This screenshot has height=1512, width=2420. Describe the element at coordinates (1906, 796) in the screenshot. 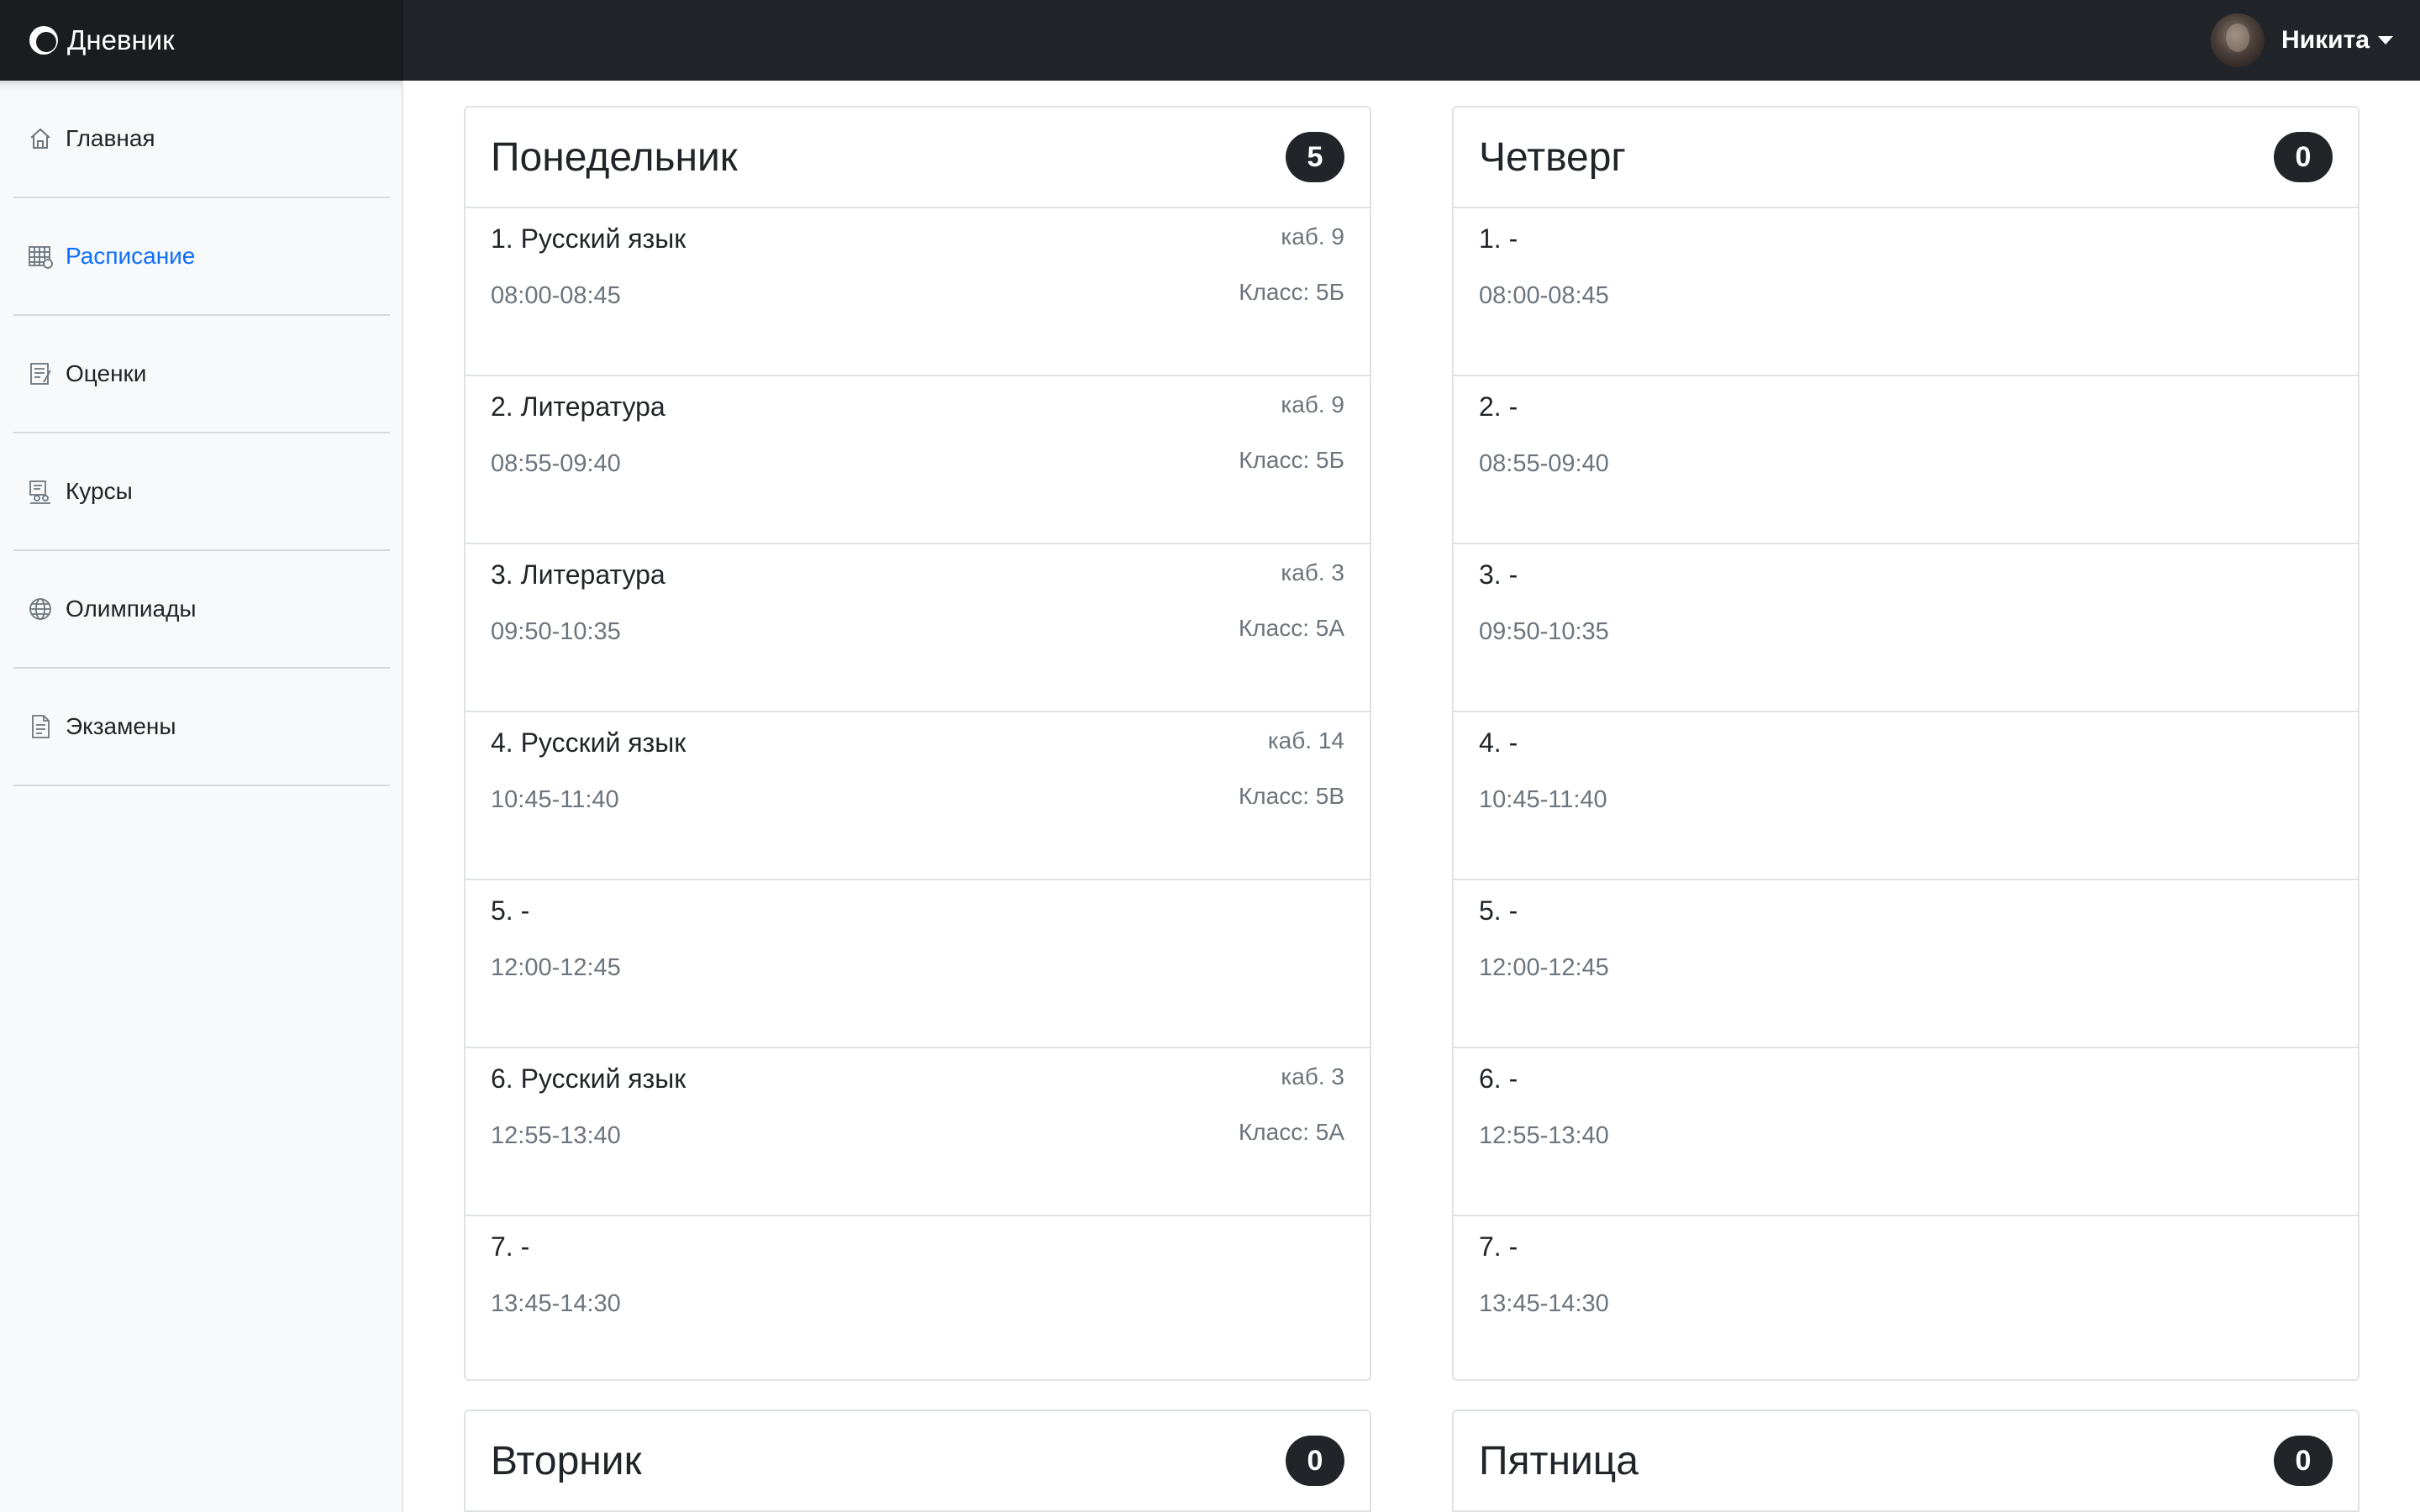

I see `lesson-item: 4. - 10:45-11:40` at that location.